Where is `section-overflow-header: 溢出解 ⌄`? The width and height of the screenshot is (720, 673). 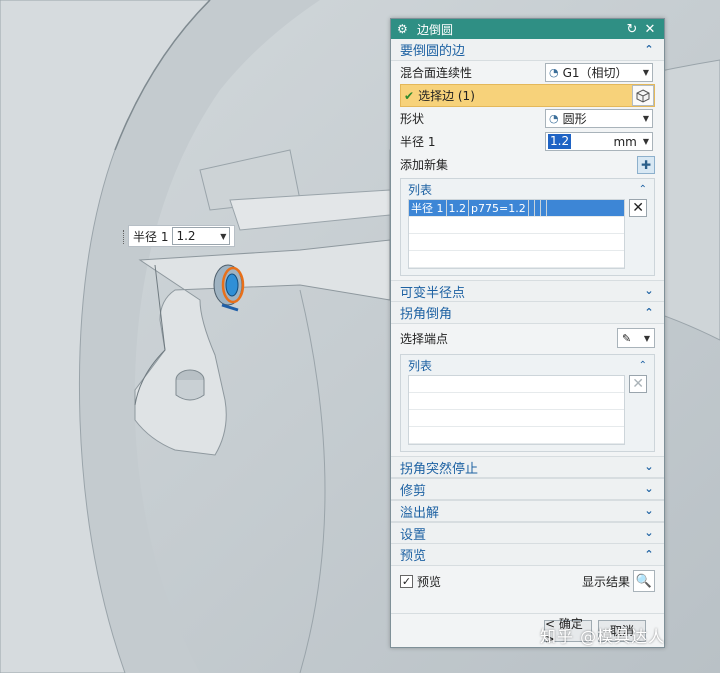
section-overflow-header: 溢出解 ⌄ is located at coordinates (527, 511).